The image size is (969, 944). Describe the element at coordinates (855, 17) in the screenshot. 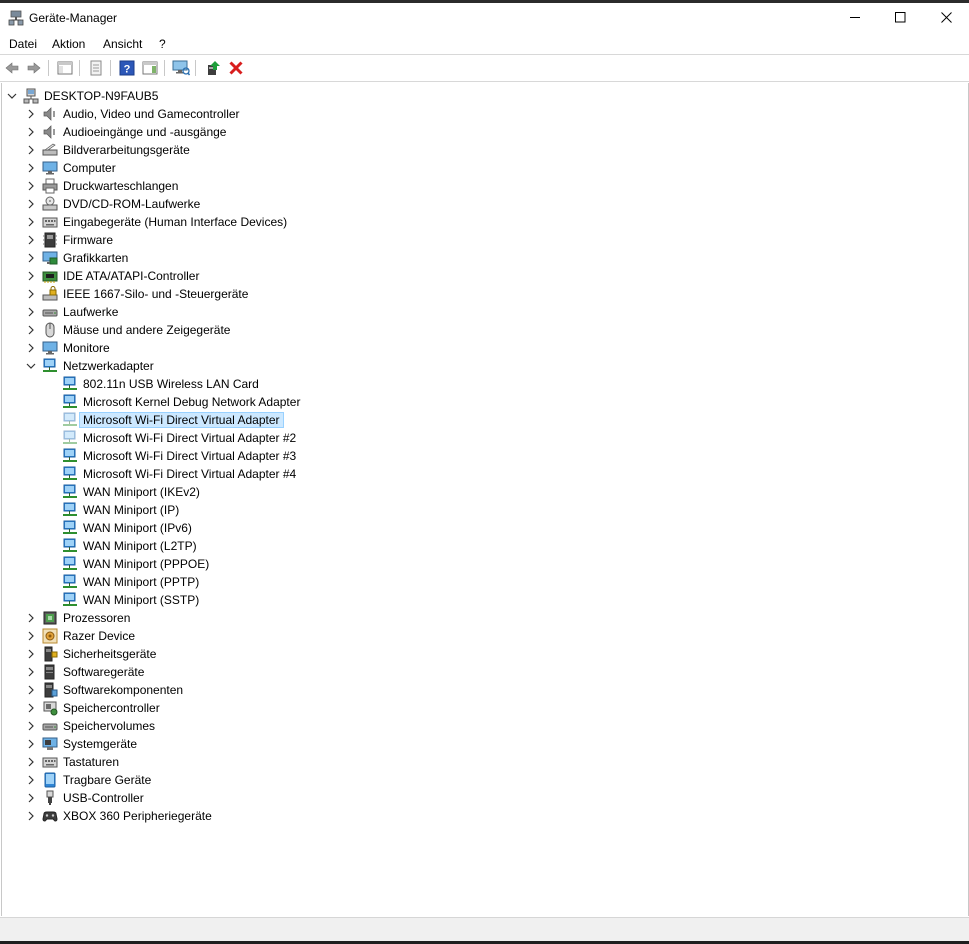

I see `minimize-button` at that location.